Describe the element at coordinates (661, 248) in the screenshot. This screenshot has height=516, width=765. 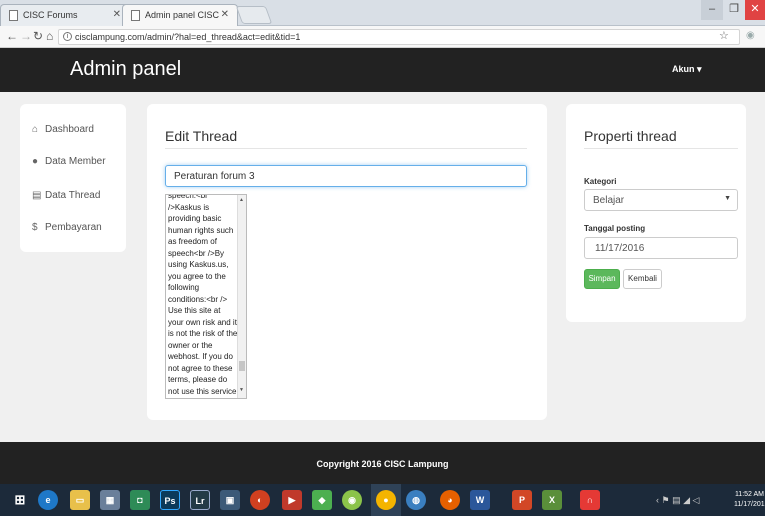
I see `post-date-input: 11/17/2016` at that location.